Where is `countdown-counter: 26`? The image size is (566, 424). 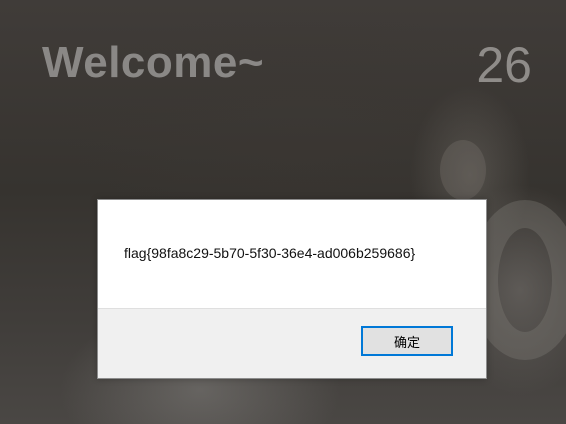
countdown-counter: 26 is located at coordinates (504, 65).